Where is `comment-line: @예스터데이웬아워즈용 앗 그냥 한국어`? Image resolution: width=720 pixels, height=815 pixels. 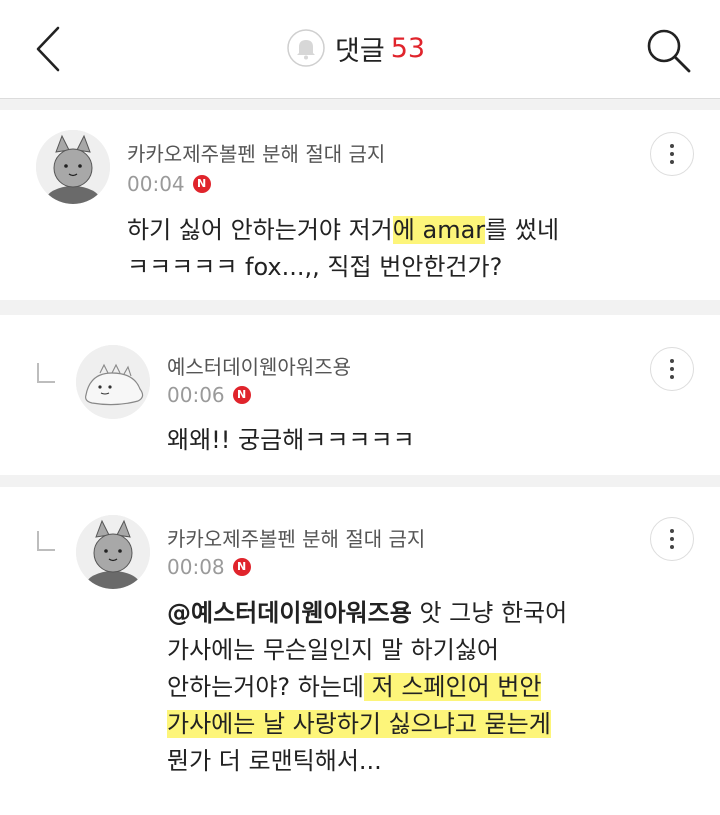 comment-line: @예스터데이웬아워즈용 앗 그냥 한국어 is located at coordinates (367, 613).